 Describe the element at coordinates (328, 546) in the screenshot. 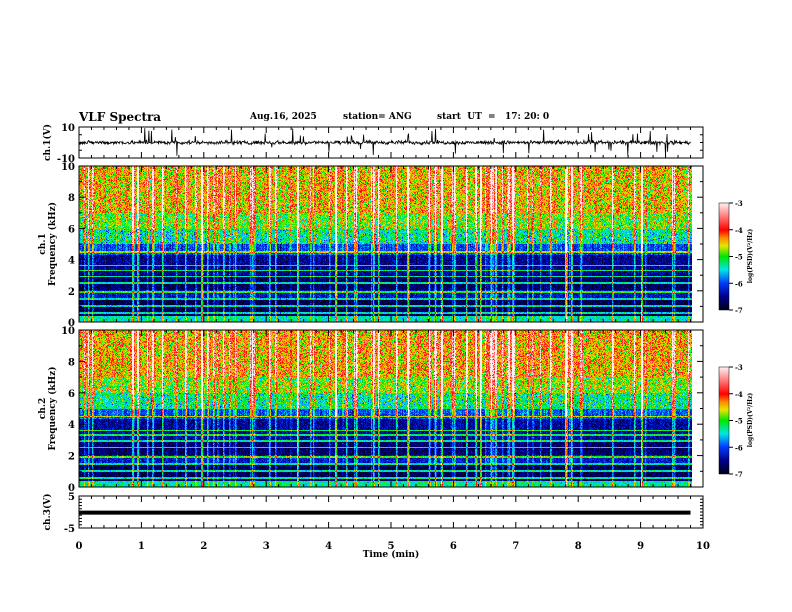

I see `x-tick-label: 4` at that location.